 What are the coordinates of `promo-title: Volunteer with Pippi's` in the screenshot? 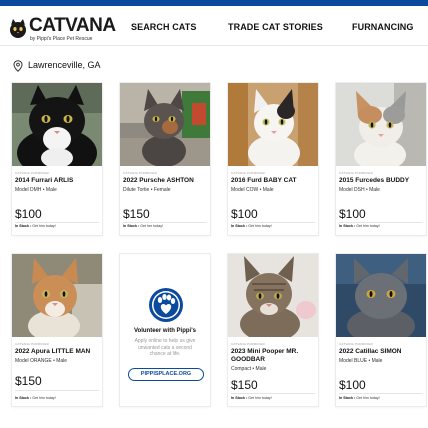 It's located at (165, 331).